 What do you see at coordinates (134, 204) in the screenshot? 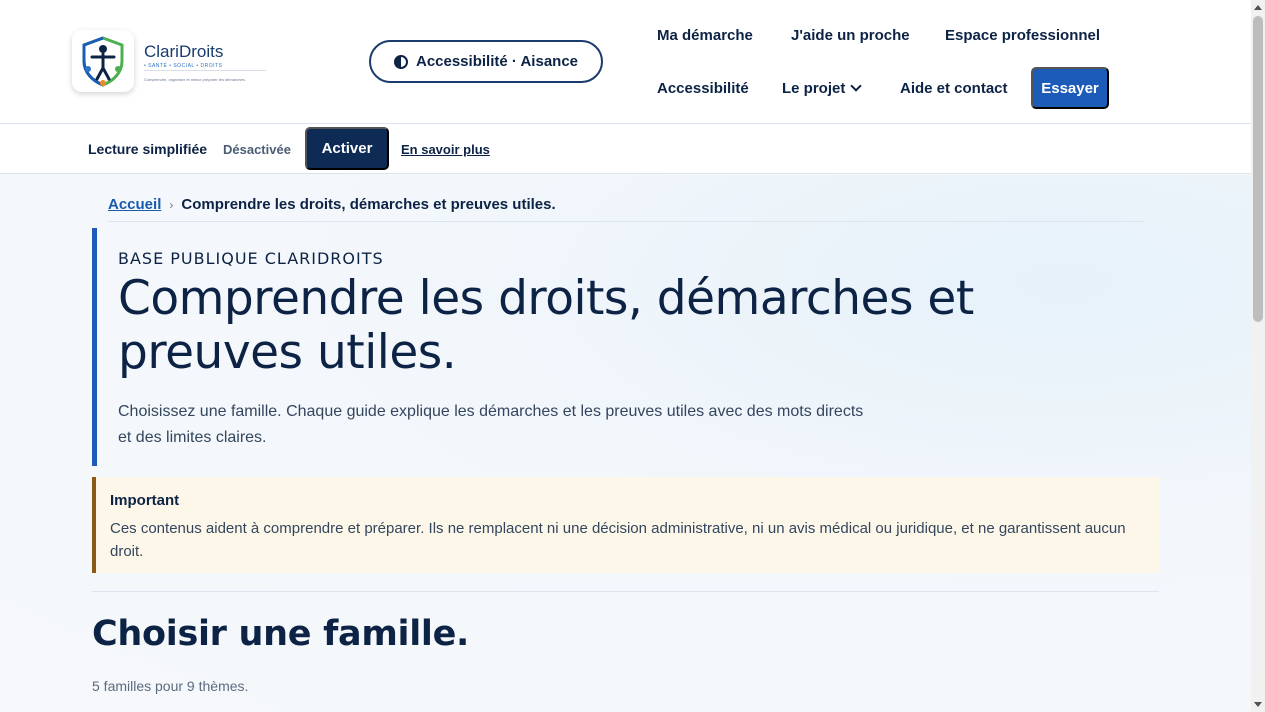
I see `breadcrumb-home-link: Accueil` at bounding box center [134, 204].